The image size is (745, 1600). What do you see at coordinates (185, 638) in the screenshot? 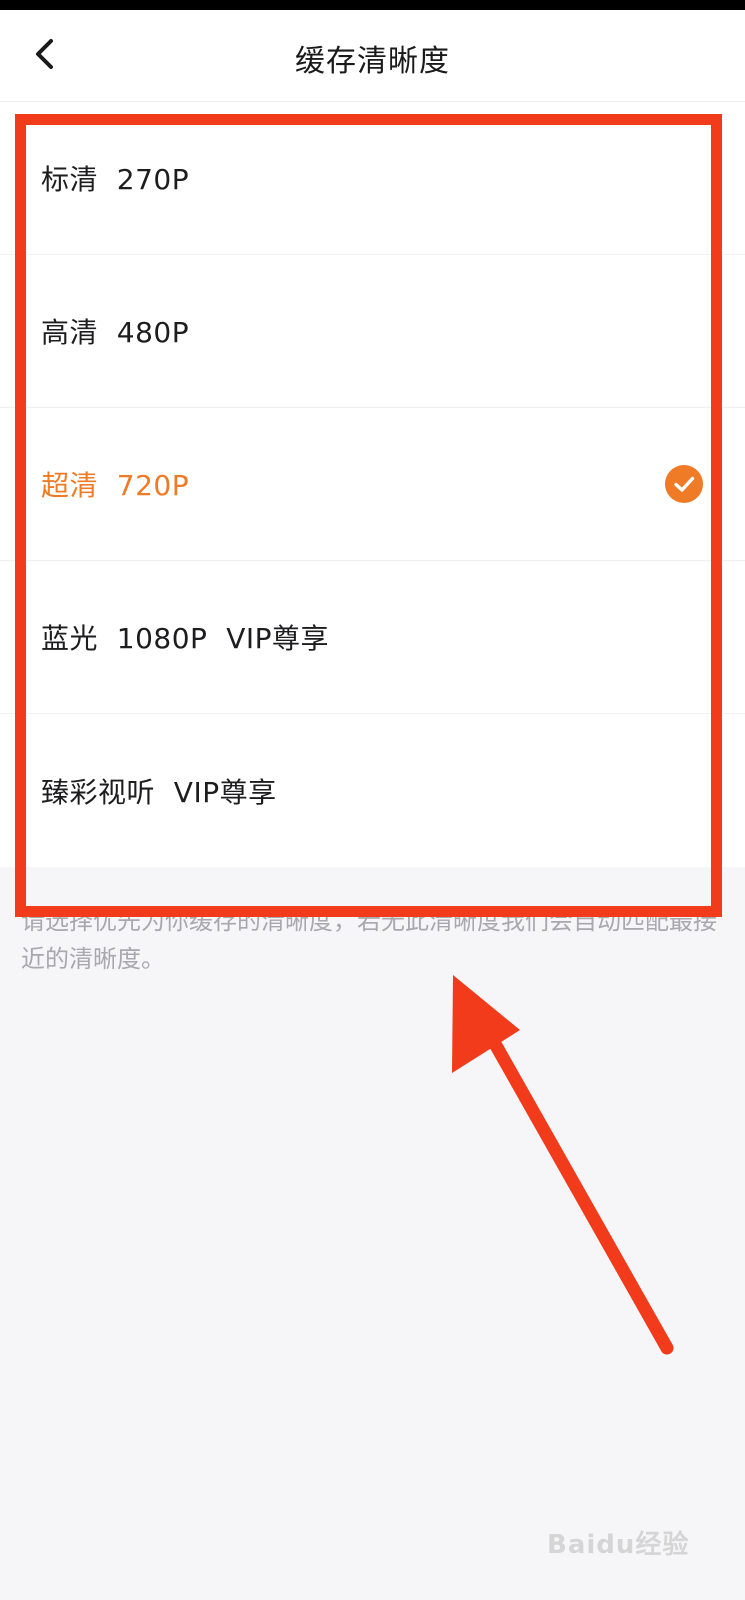
I see `option-label: 蓝光 1080P VIP尊享` at bounding box center [185, 638].